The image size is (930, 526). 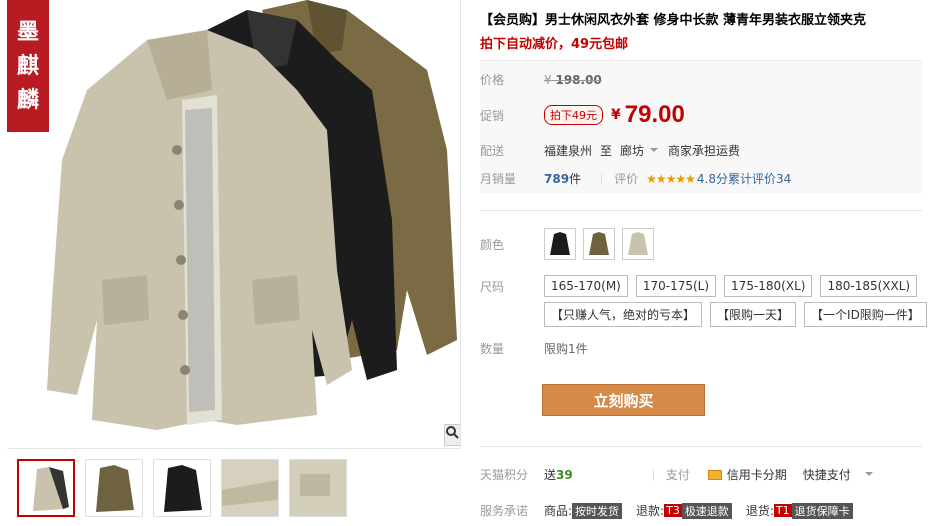 What do you see at coordinates (586, 286) in the screenshot?
I see `size-option-m: 165-170(M)` at bounding box center [586, 286].